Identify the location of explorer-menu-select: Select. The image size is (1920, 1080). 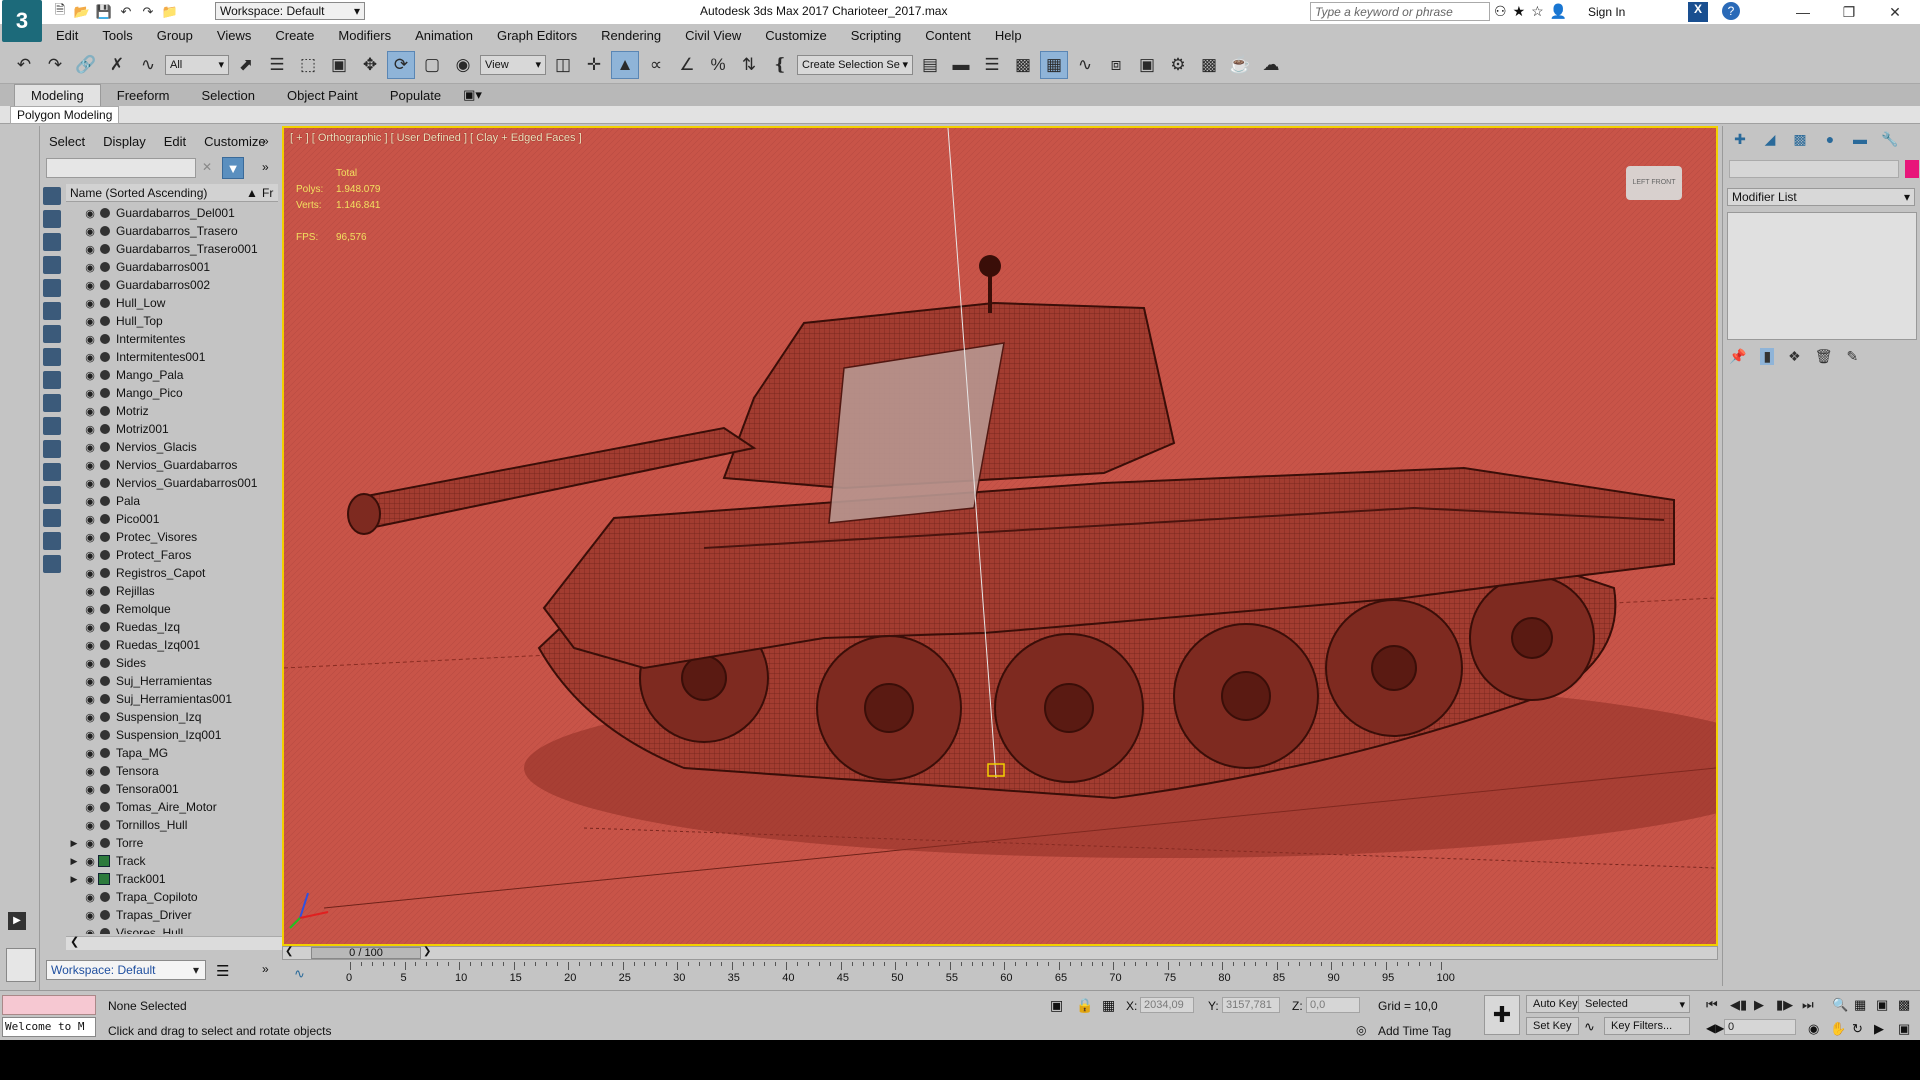
(67, 142).